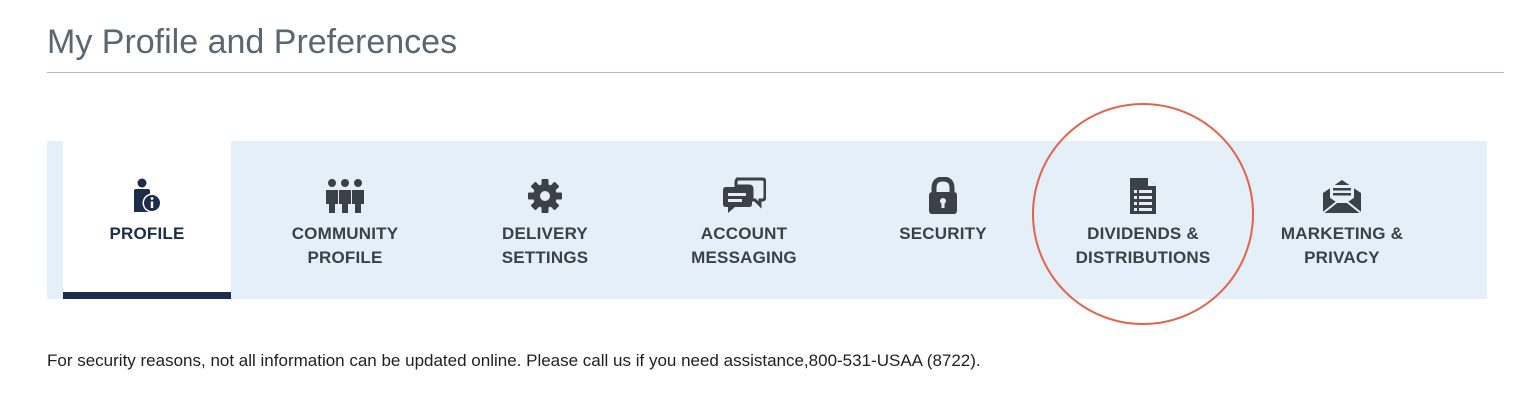  What do you see at coordinates (1342, 220) in the screenshot?
I see `tab-marketing-privacy: MARKETING & PRIVACY` at bounding box center [1342, 220].